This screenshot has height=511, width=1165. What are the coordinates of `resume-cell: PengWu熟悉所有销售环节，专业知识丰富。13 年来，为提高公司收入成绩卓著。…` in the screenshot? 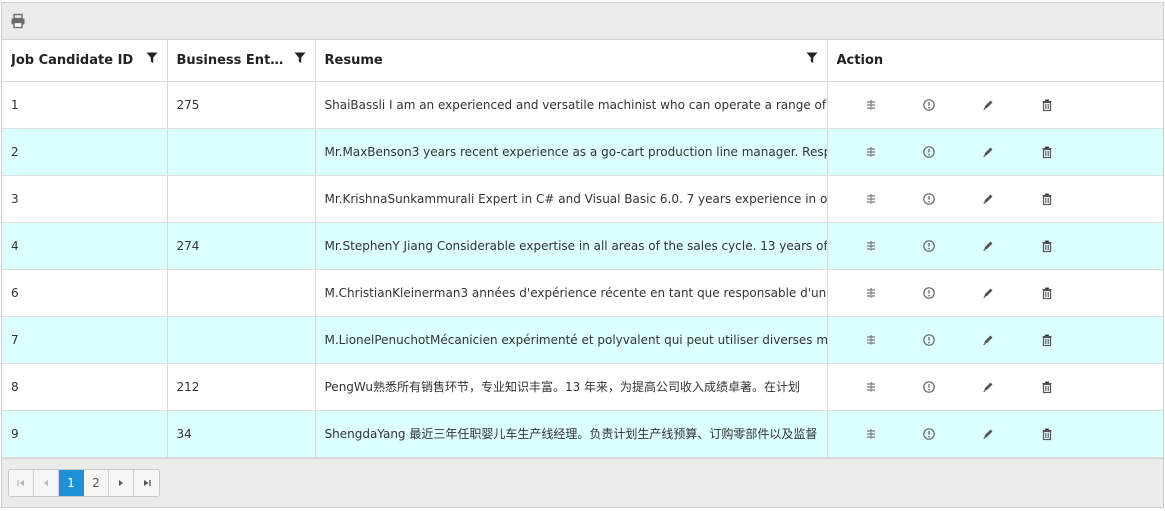 It's located at (571, 387).